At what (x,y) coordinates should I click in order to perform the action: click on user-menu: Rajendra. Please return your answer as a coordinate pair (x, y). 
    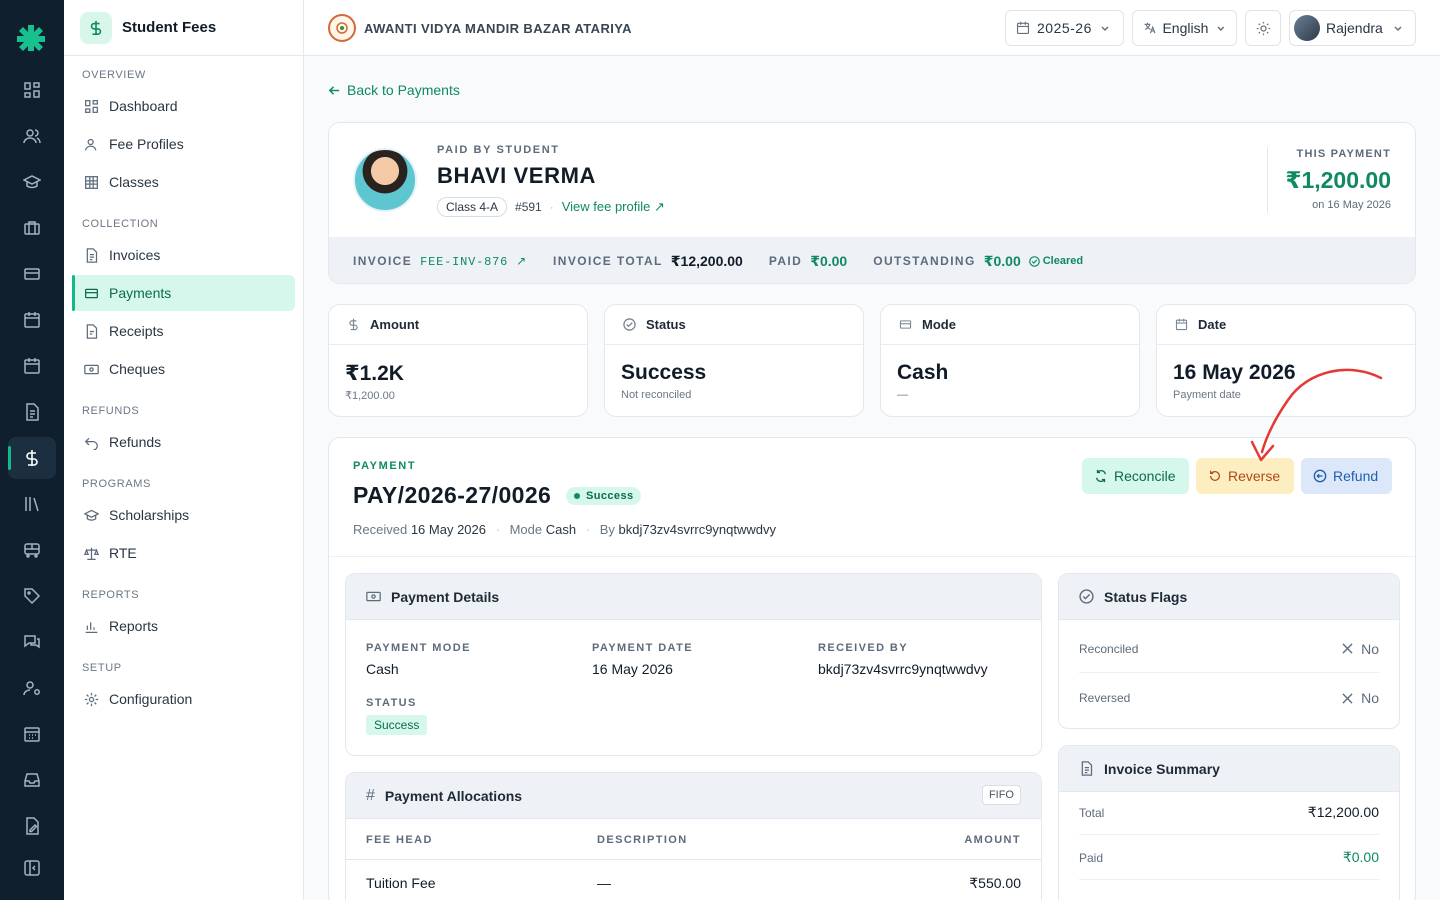
    Looking at the image, I should click on (1352, 28).